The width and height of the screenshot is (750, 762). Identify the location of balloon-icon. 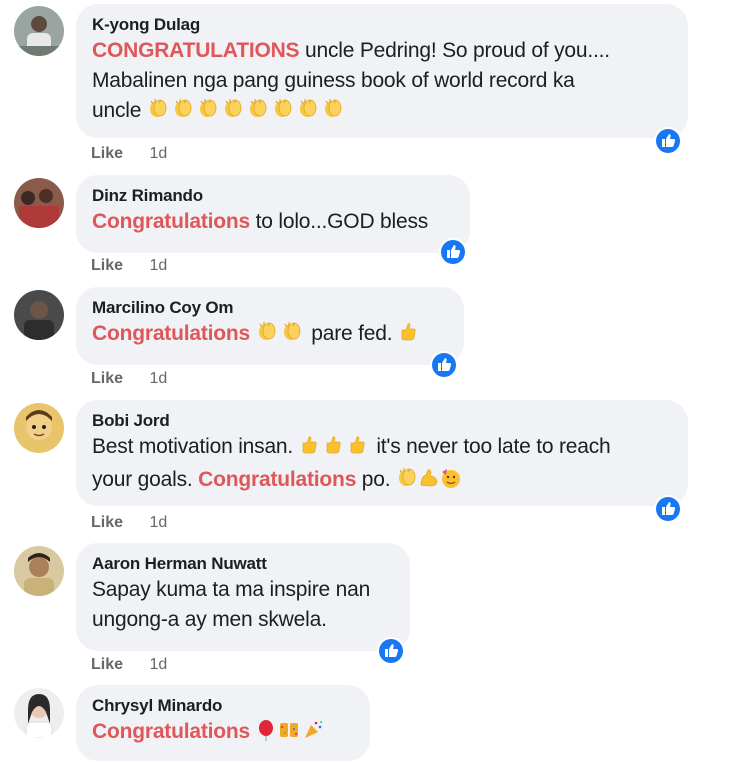
(266, 734).